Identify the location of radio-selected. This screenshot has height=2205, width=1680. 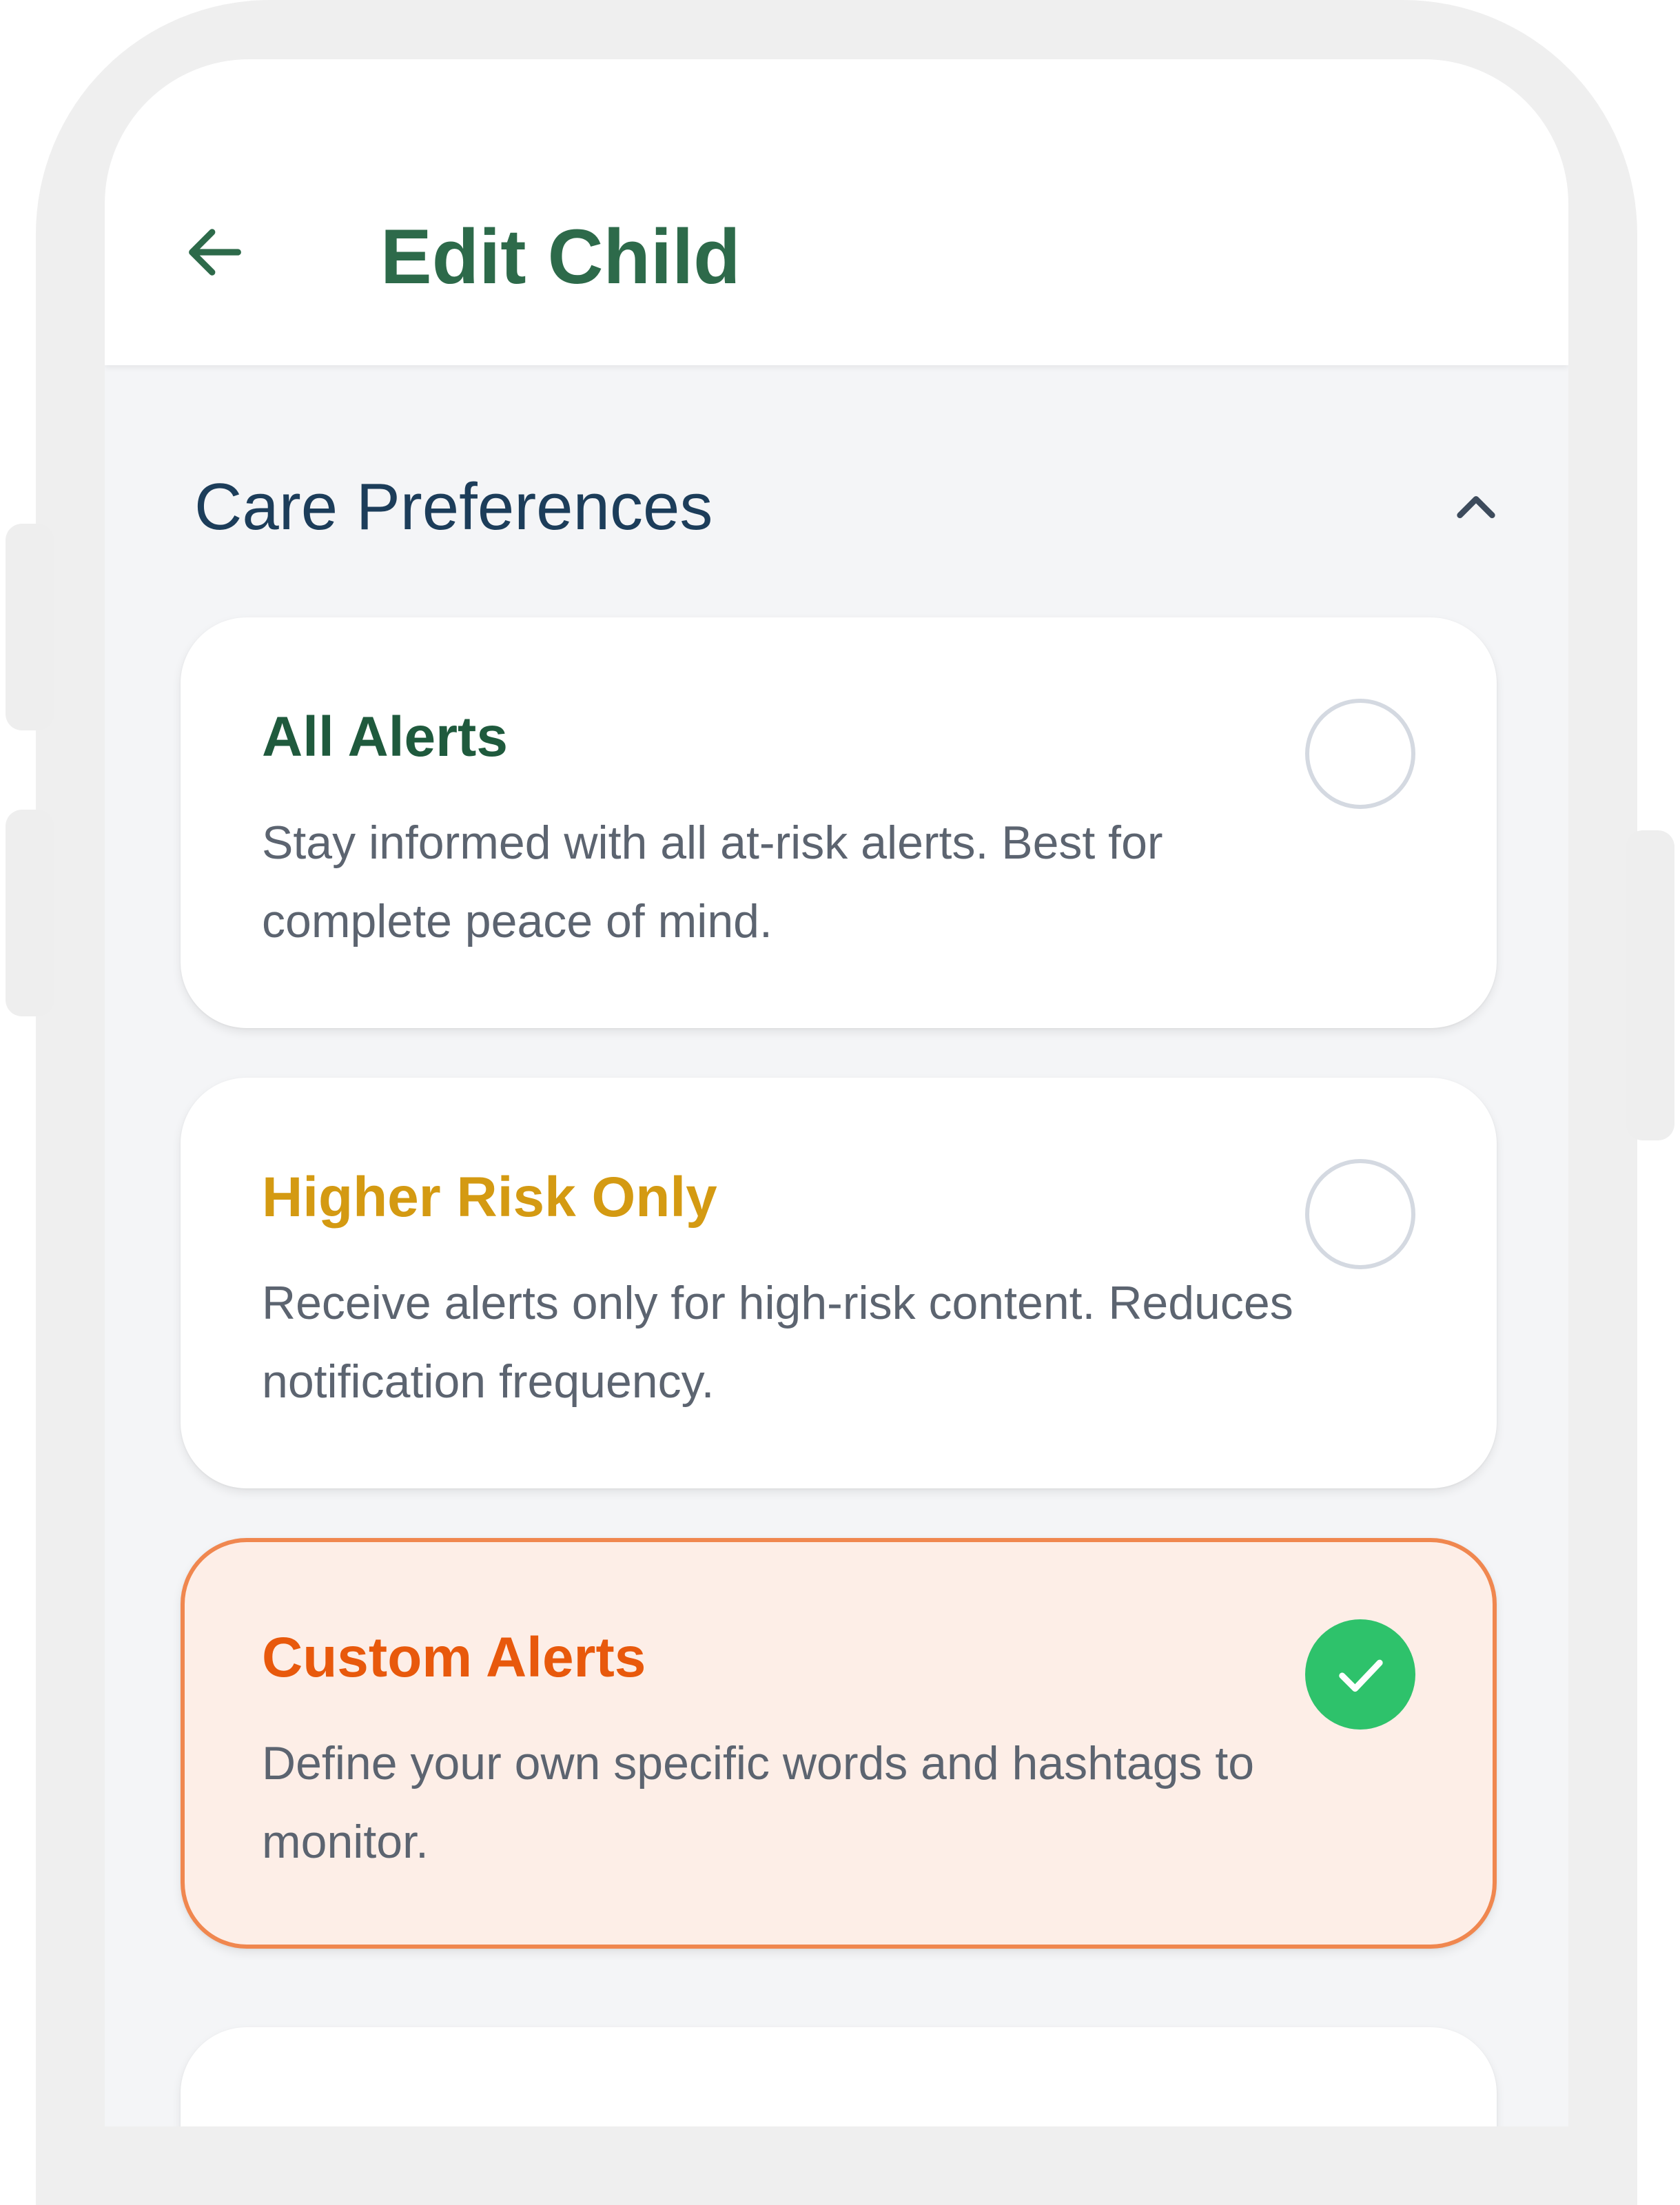
(1360, 1674).